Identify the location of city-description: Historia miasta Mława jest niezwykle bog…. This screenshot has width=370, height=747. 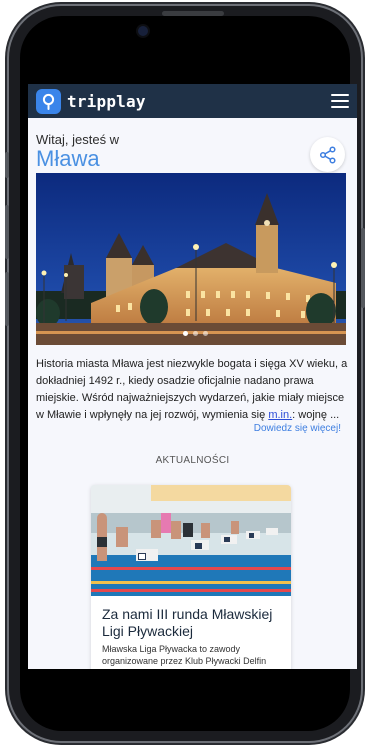
(193, 390).